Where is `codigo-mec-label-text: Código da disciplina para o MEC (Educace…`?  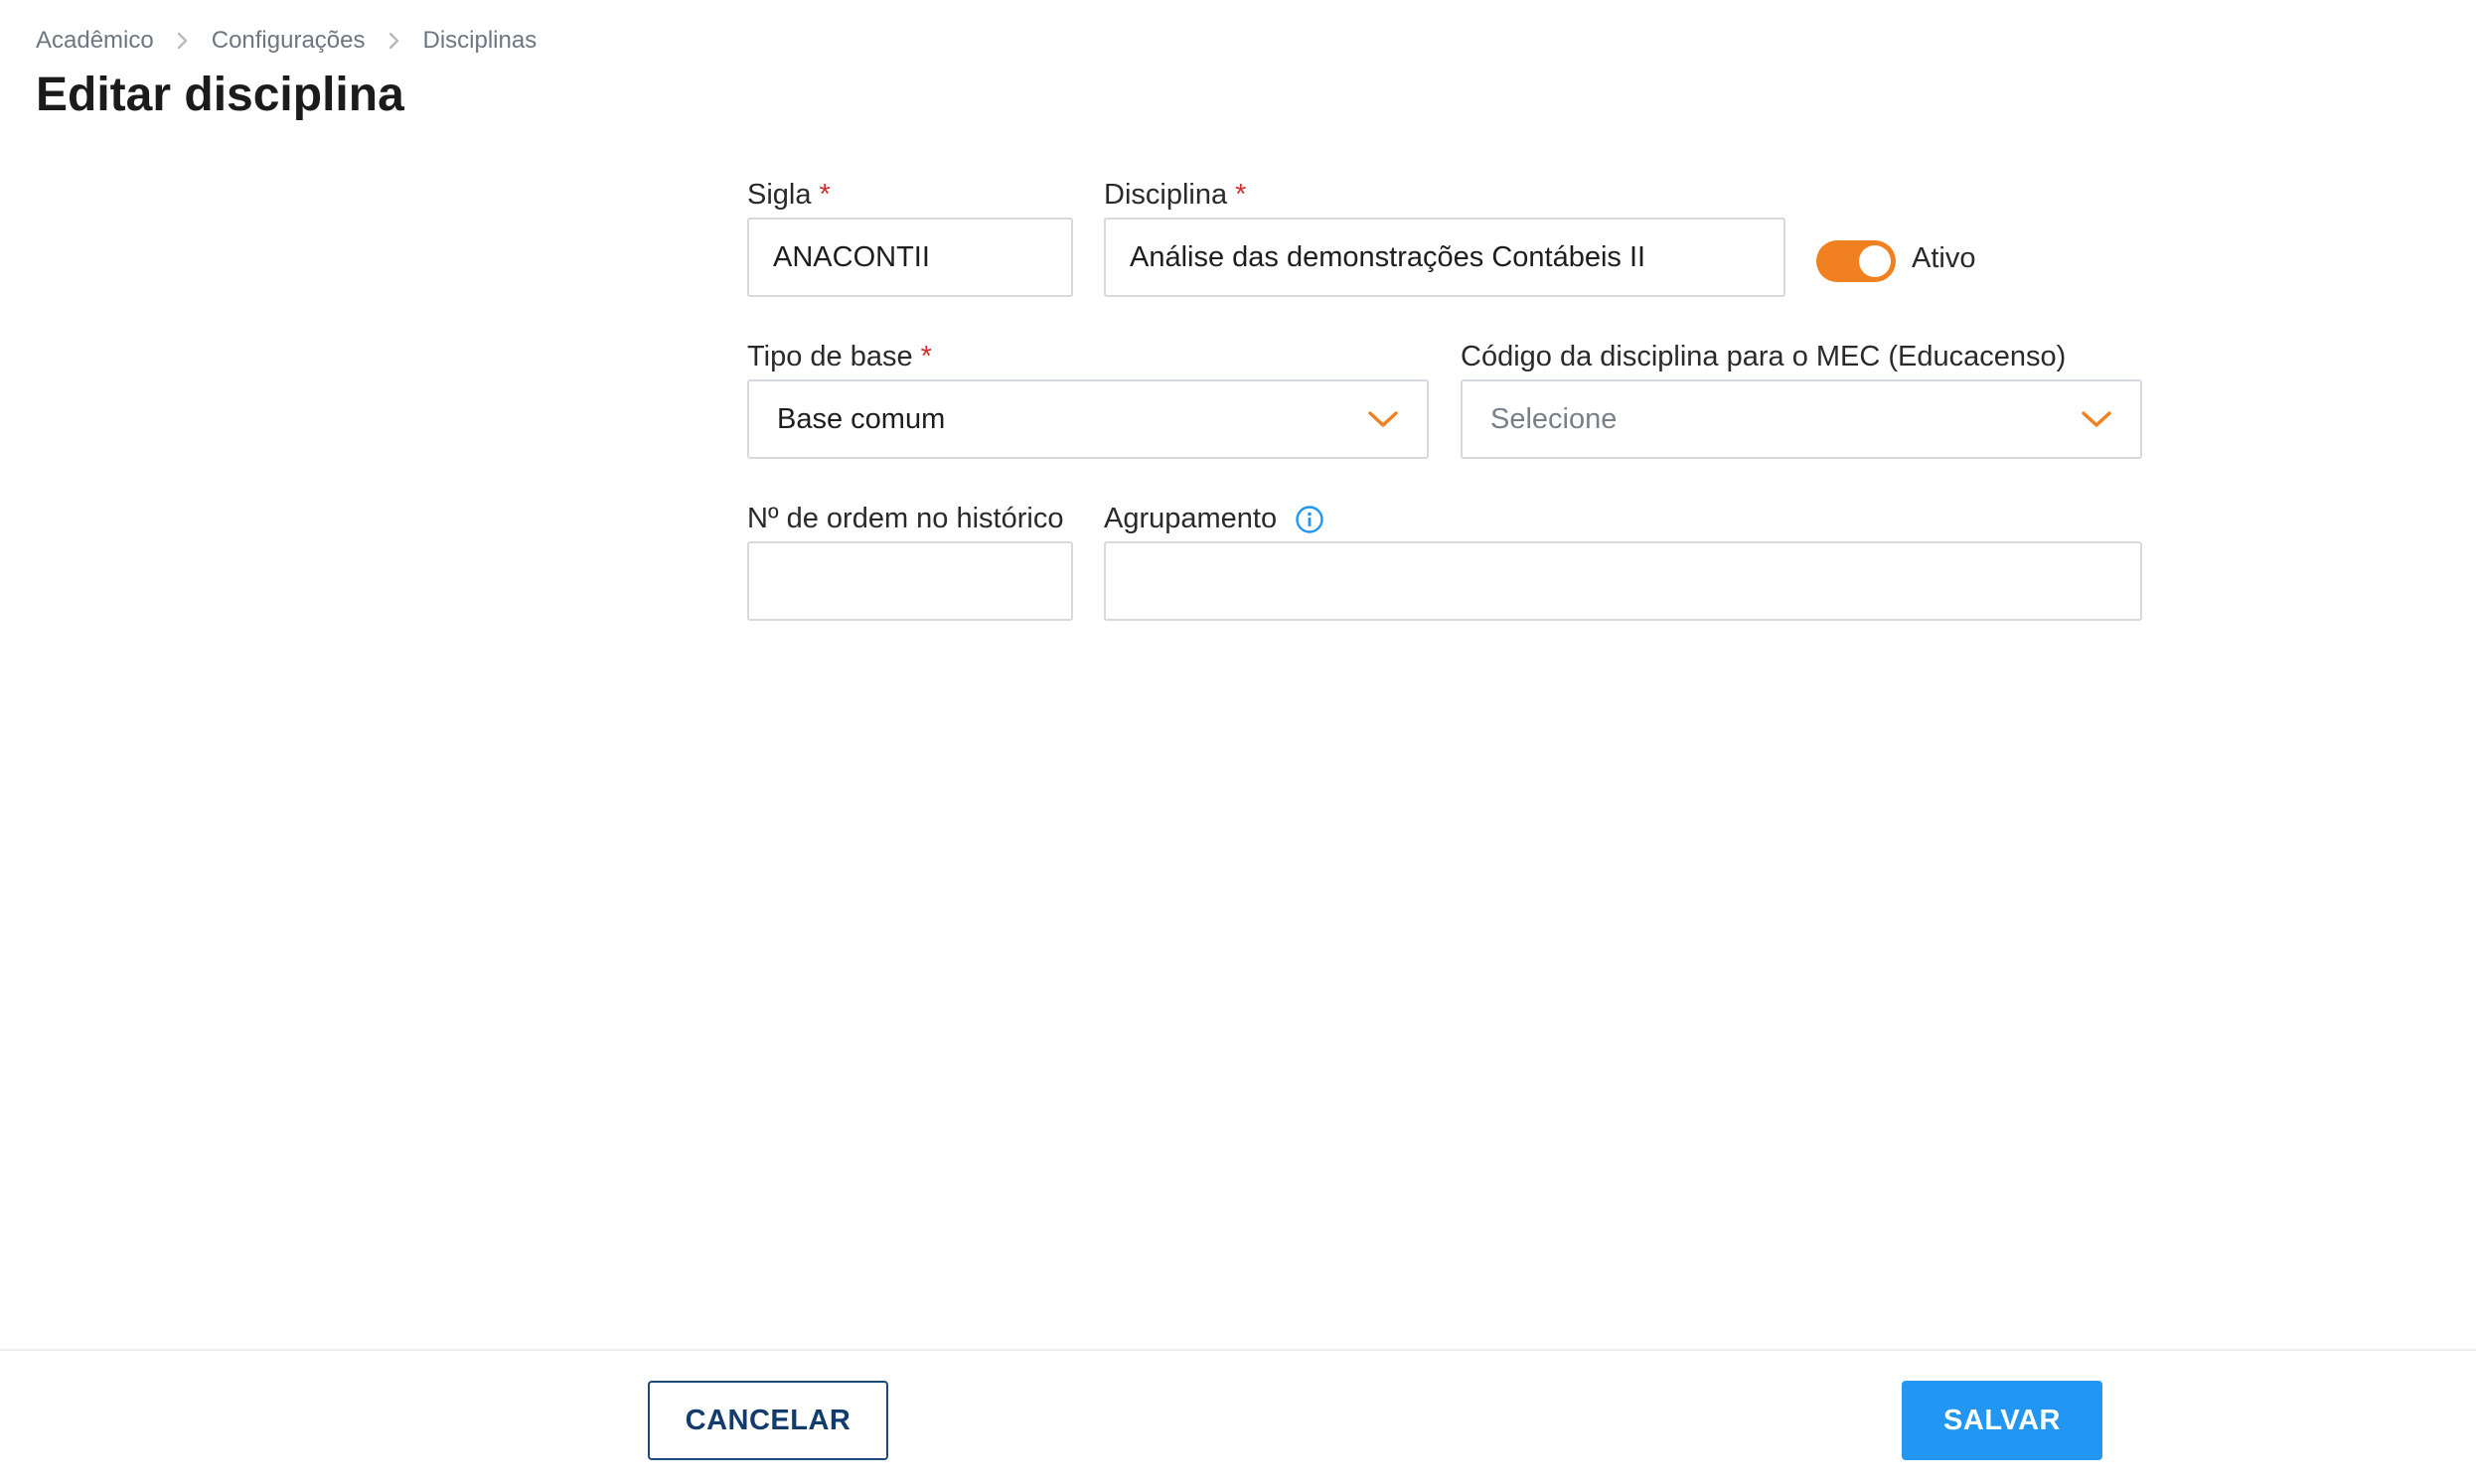 codigo-mec-label-text: Código da disciplina para o MEC (Educace… is located at coordinates (1764, 356).